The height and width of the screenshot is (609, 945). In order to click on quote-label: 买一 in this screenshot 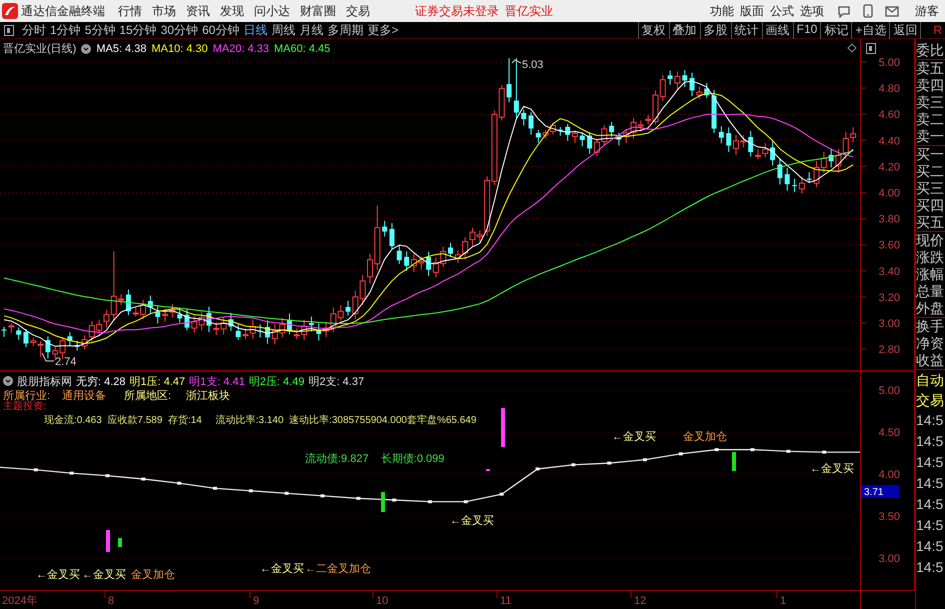, I will do `click(930, 154)`.